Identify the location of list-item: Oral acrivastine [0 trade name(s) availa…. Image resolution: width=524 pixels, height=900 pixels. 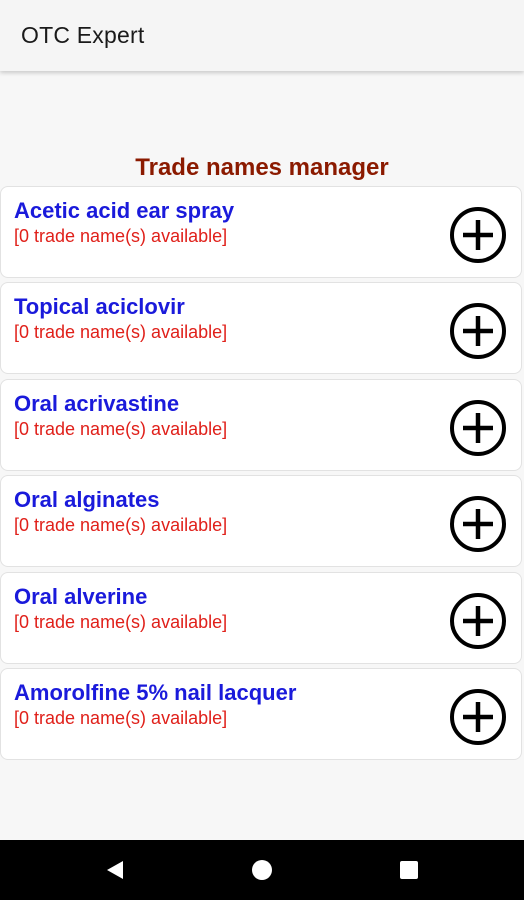
(261, 425).